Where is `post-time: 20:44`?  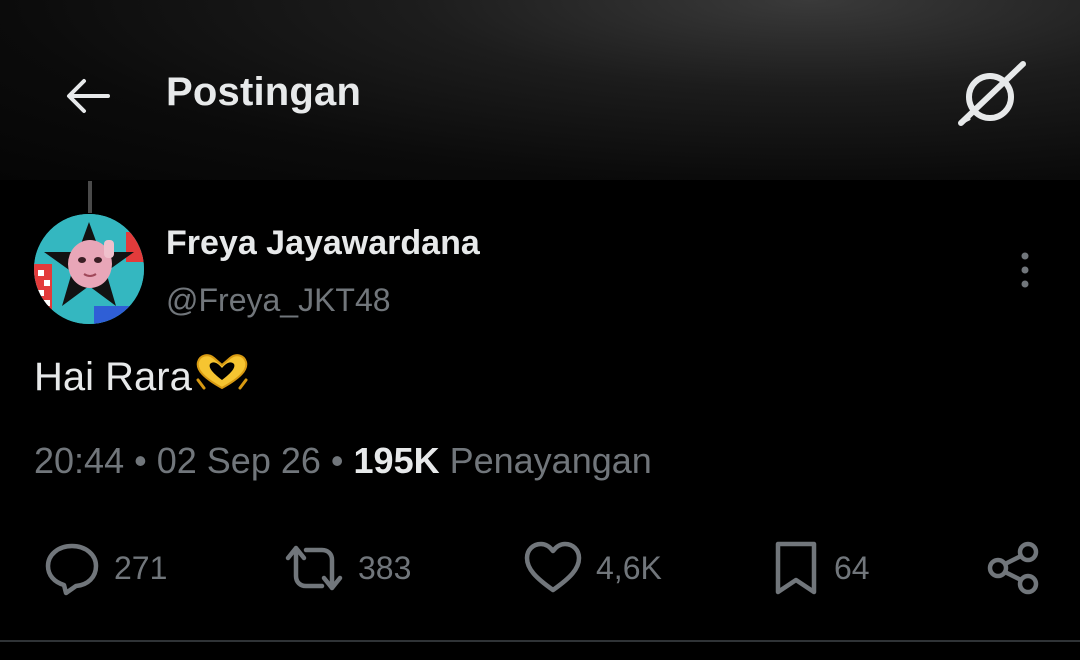
post-time: 20:44 is located at coordinates (79, 460).